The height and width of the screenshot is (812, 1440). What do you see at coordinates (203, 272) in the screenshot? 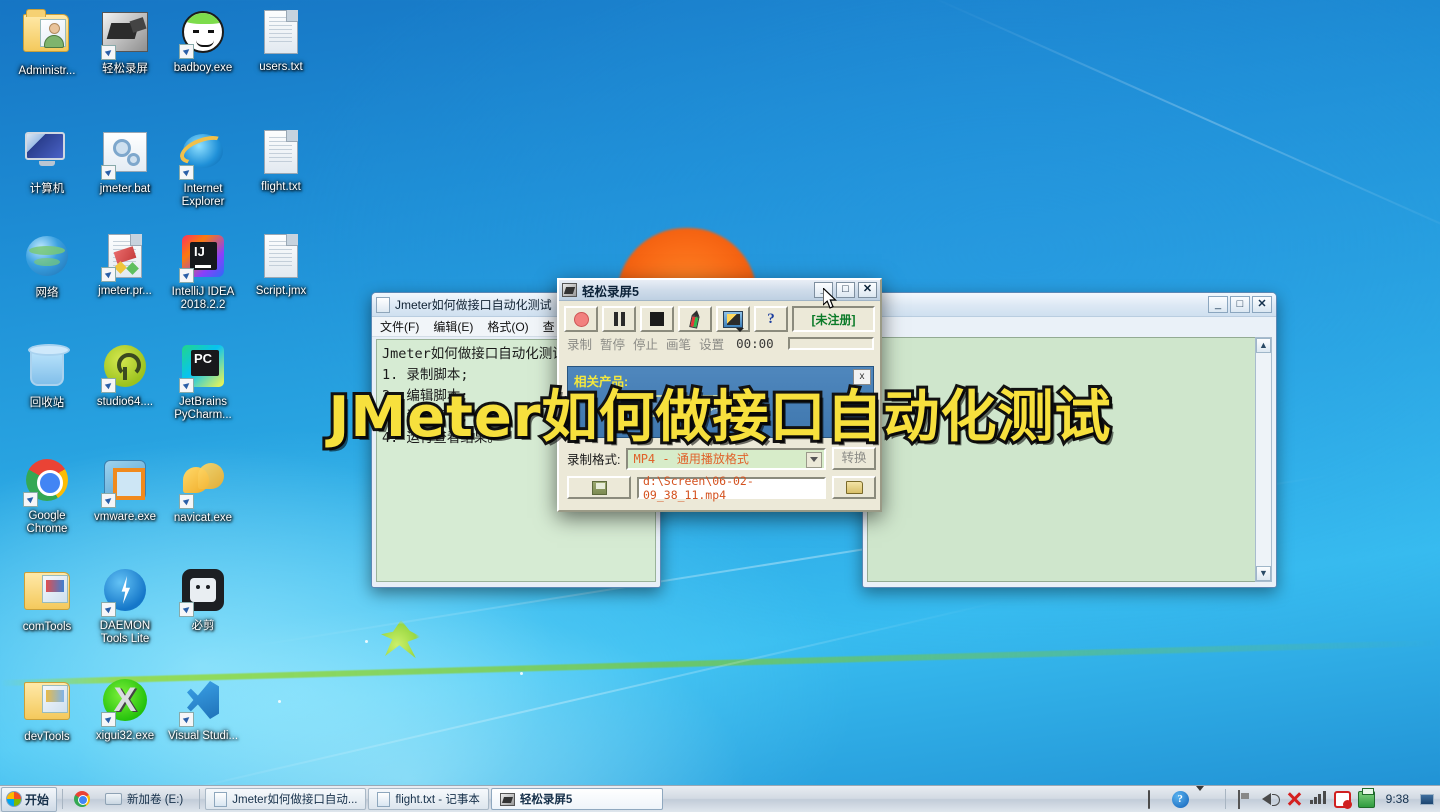
I see `desktop-icon: IJ IntelliJ IDEA 2018.2.2` at bounding box center [203, 272].